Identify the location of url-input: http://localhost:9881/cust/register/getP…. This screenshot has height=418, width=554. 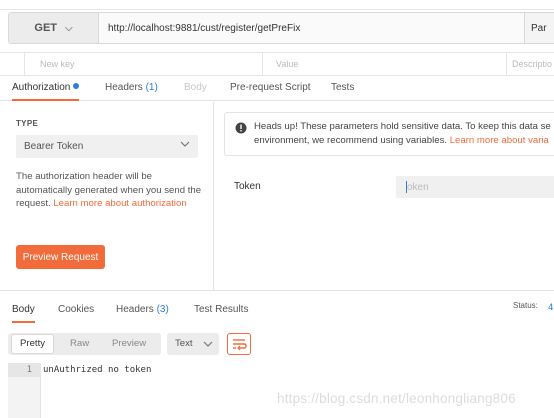
(311, 28).